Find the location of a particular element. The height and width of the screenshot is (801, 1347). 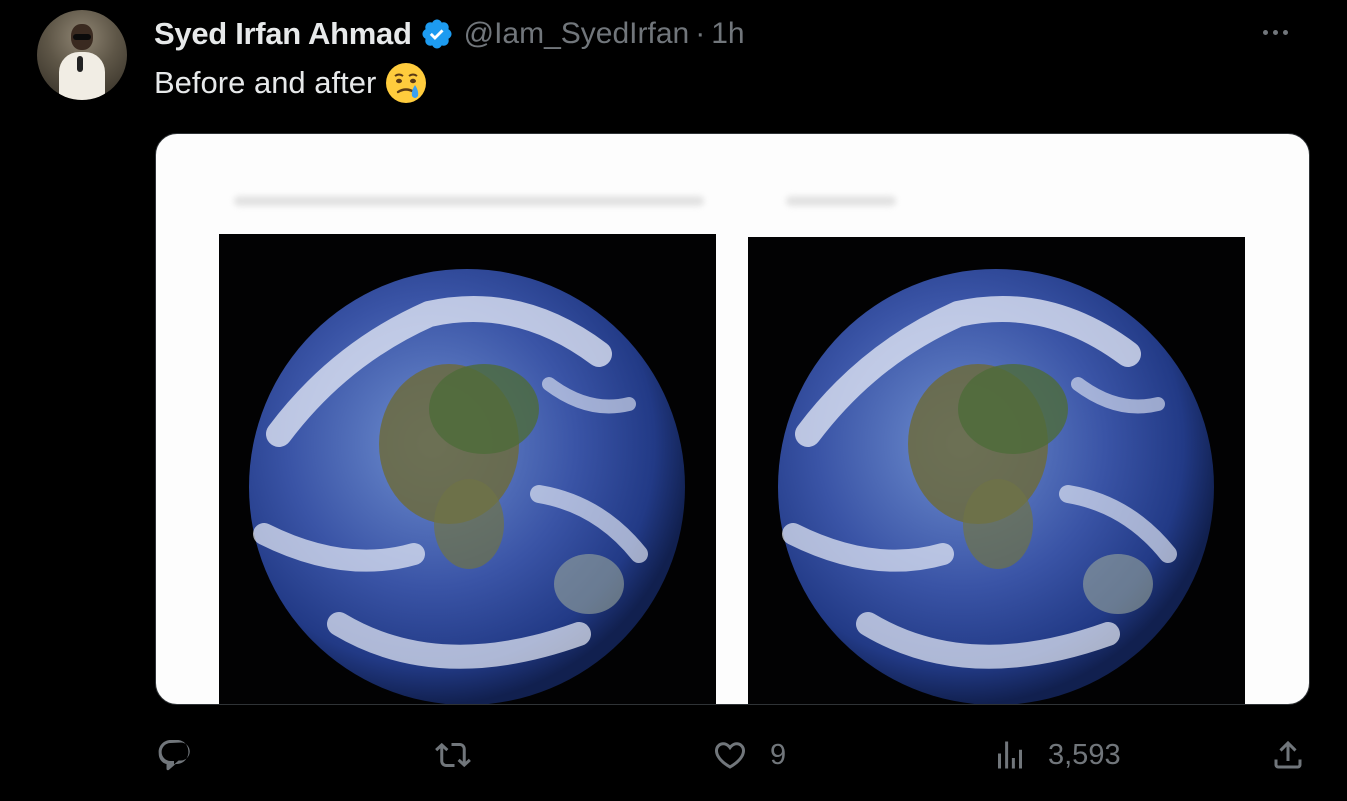

heart-icon is located at coordinates (730, 755).